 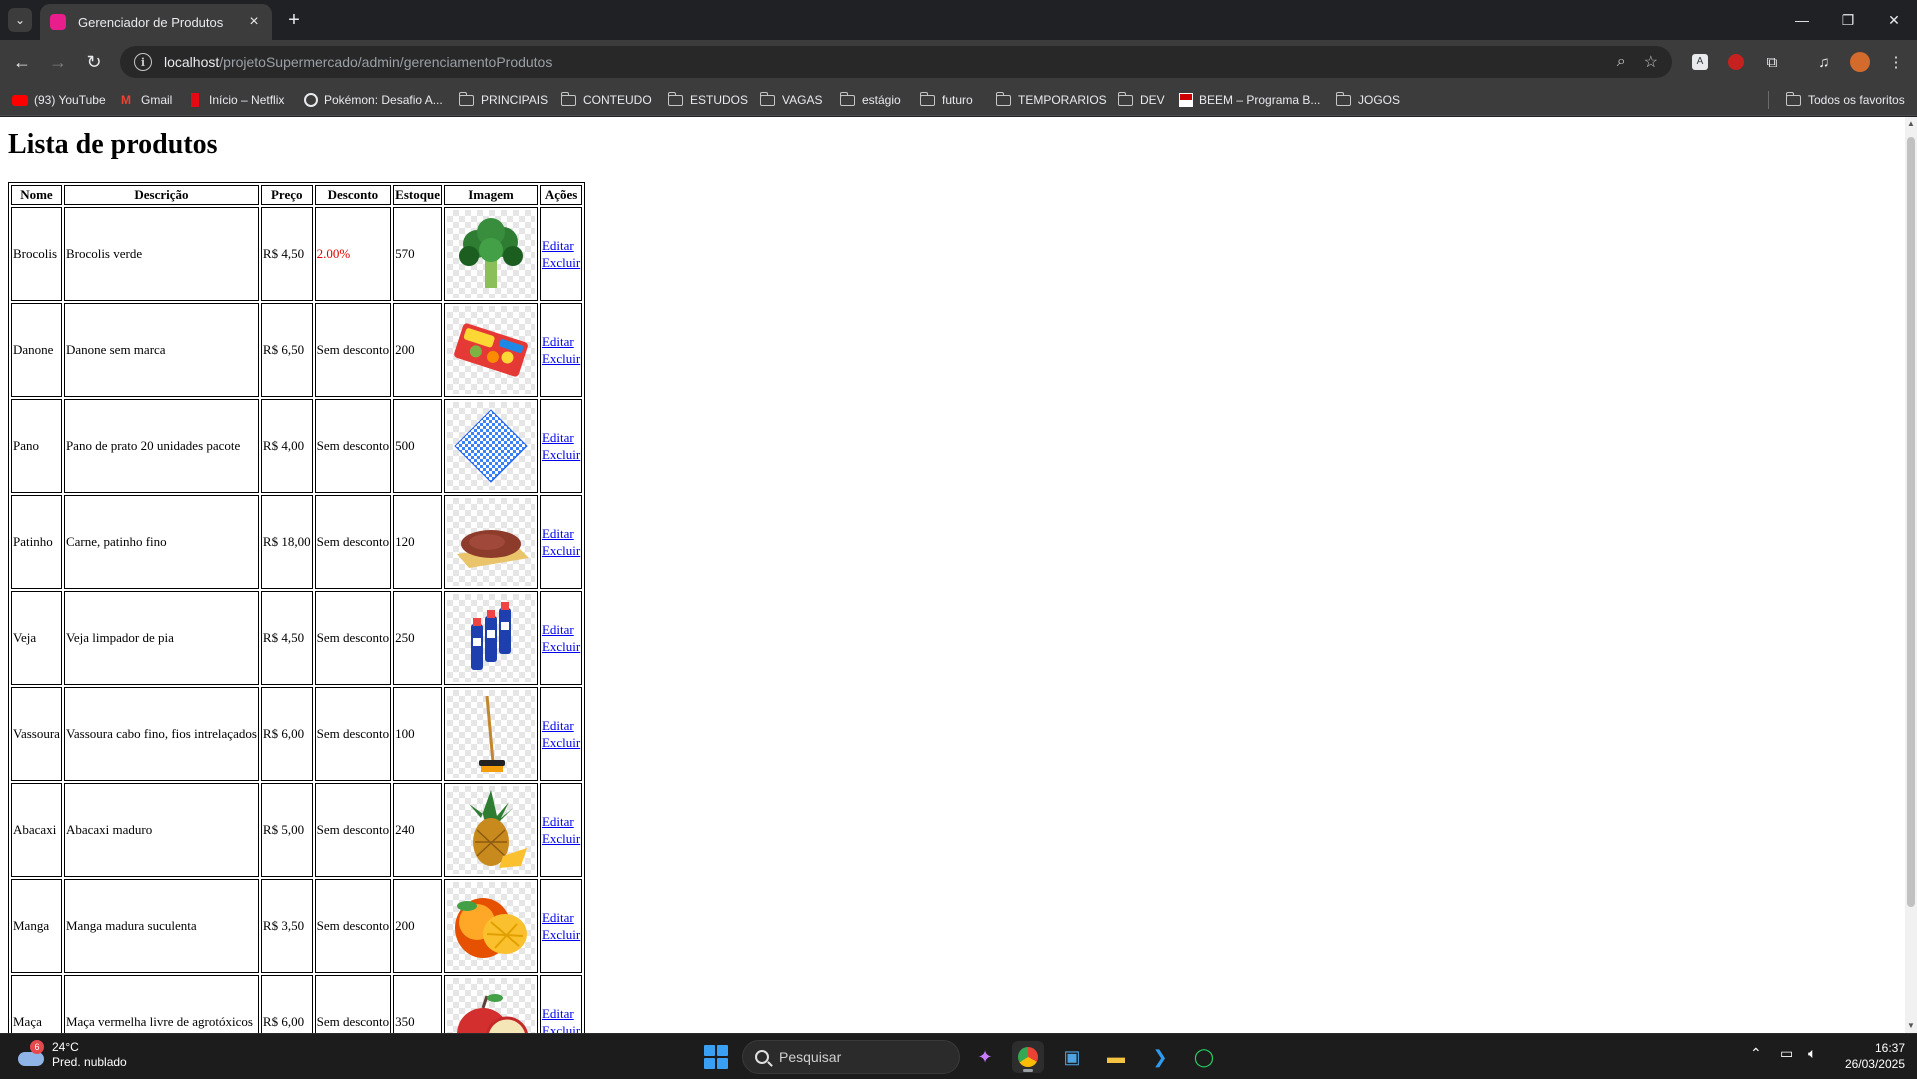 What do you see at coordinates (1772, 62) in the screenshot?
I see `extensions-icon: ⧉` at bounding box center [1772, 62].